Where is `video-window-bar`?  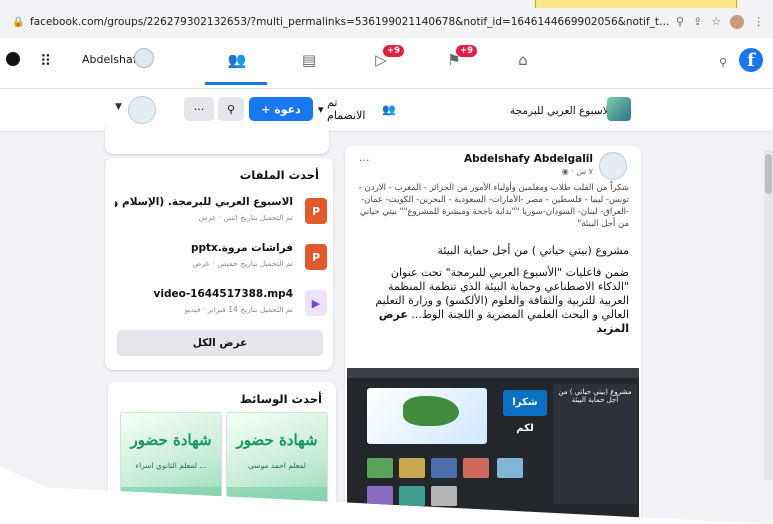
video-window-bar is located at coordinates (493, 373).